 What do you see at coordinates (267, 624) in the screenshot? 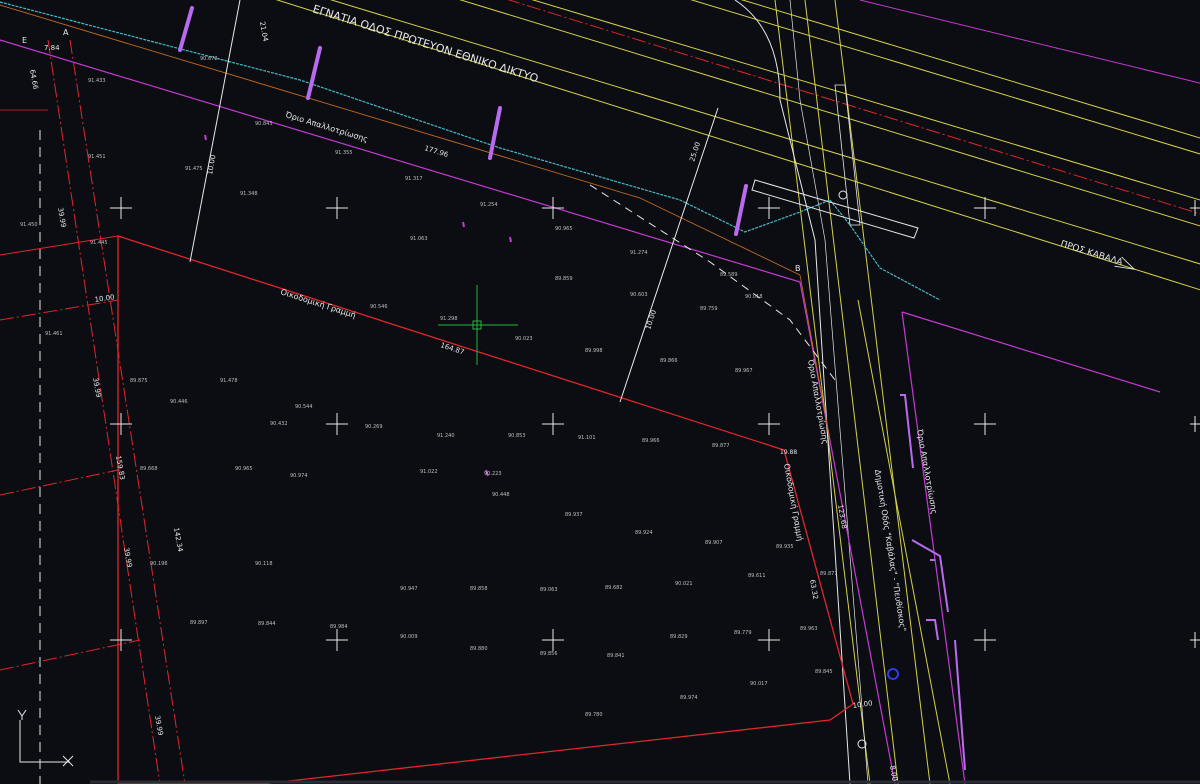
I see `spot-height-label: 89.844` at bounding box center [267, 624].